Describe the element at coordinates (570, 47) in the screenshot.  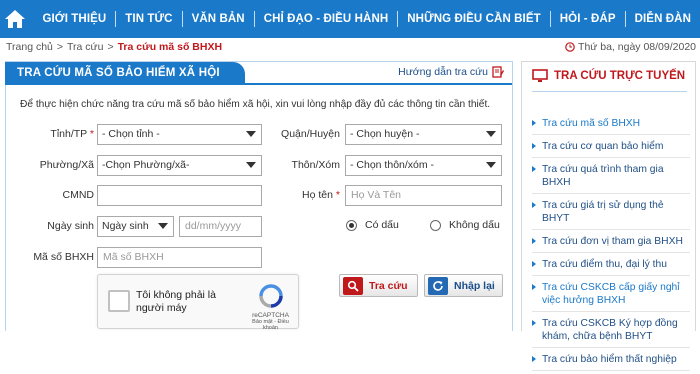
I see `clock-icon` at that location.